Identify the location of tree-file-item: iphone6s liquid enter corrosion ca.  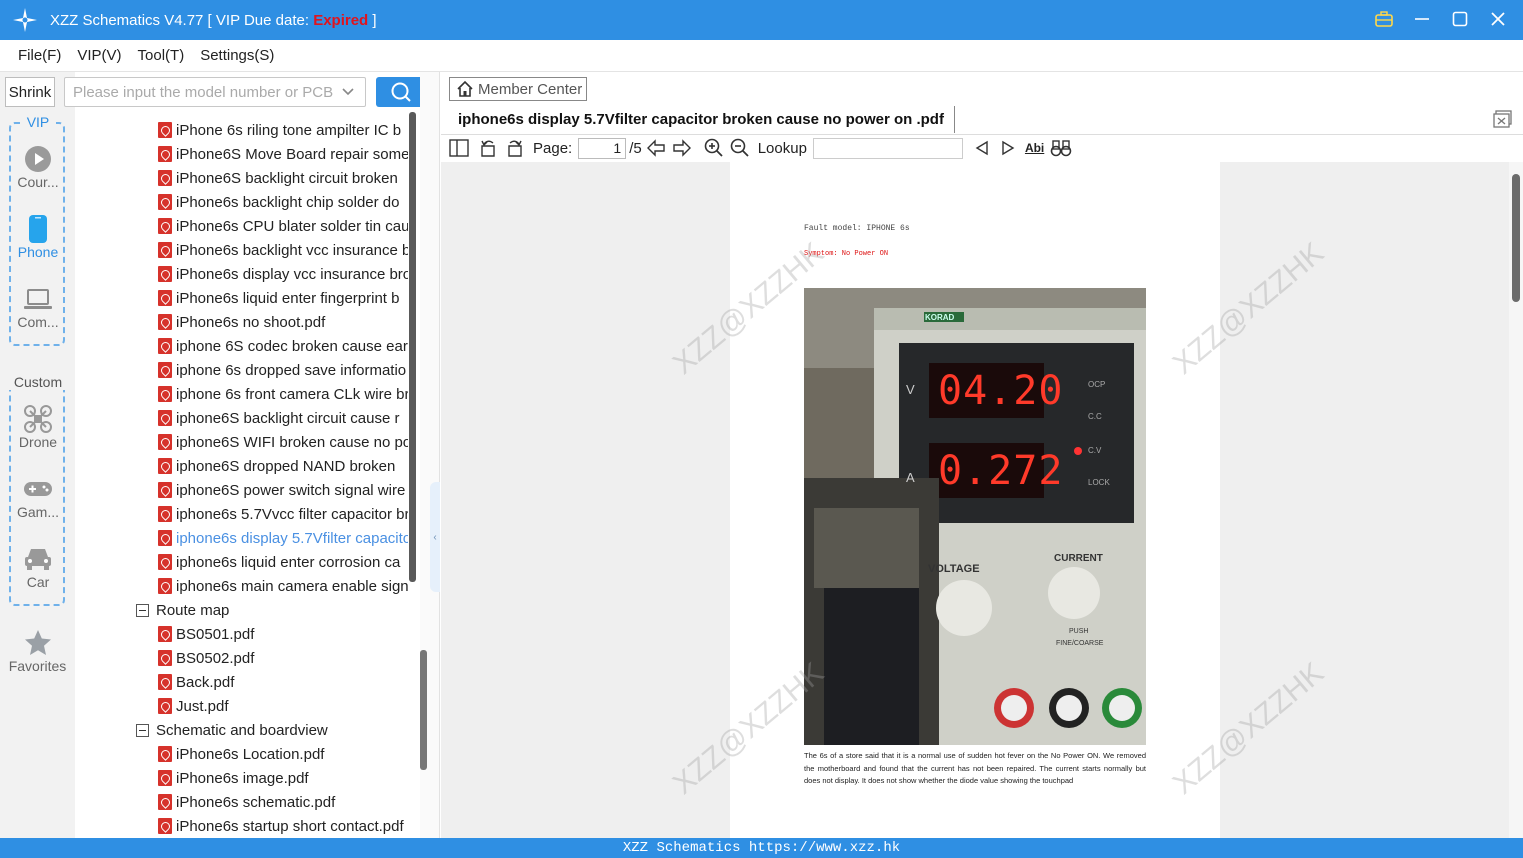
(283, 562).